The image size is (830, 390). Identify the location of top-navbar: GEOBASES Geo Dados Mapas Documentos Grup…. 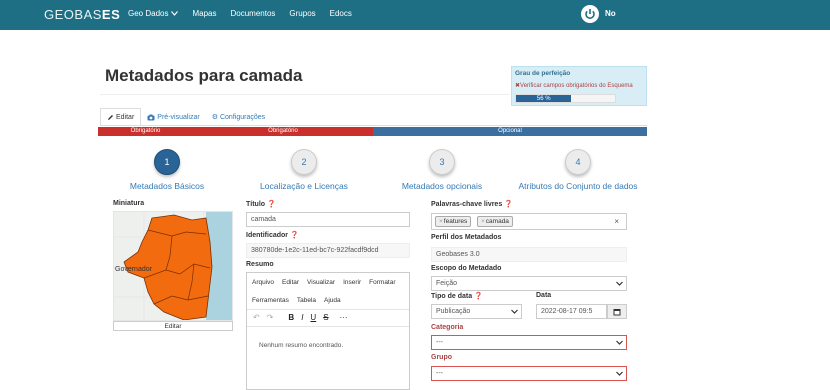
(415, 15).